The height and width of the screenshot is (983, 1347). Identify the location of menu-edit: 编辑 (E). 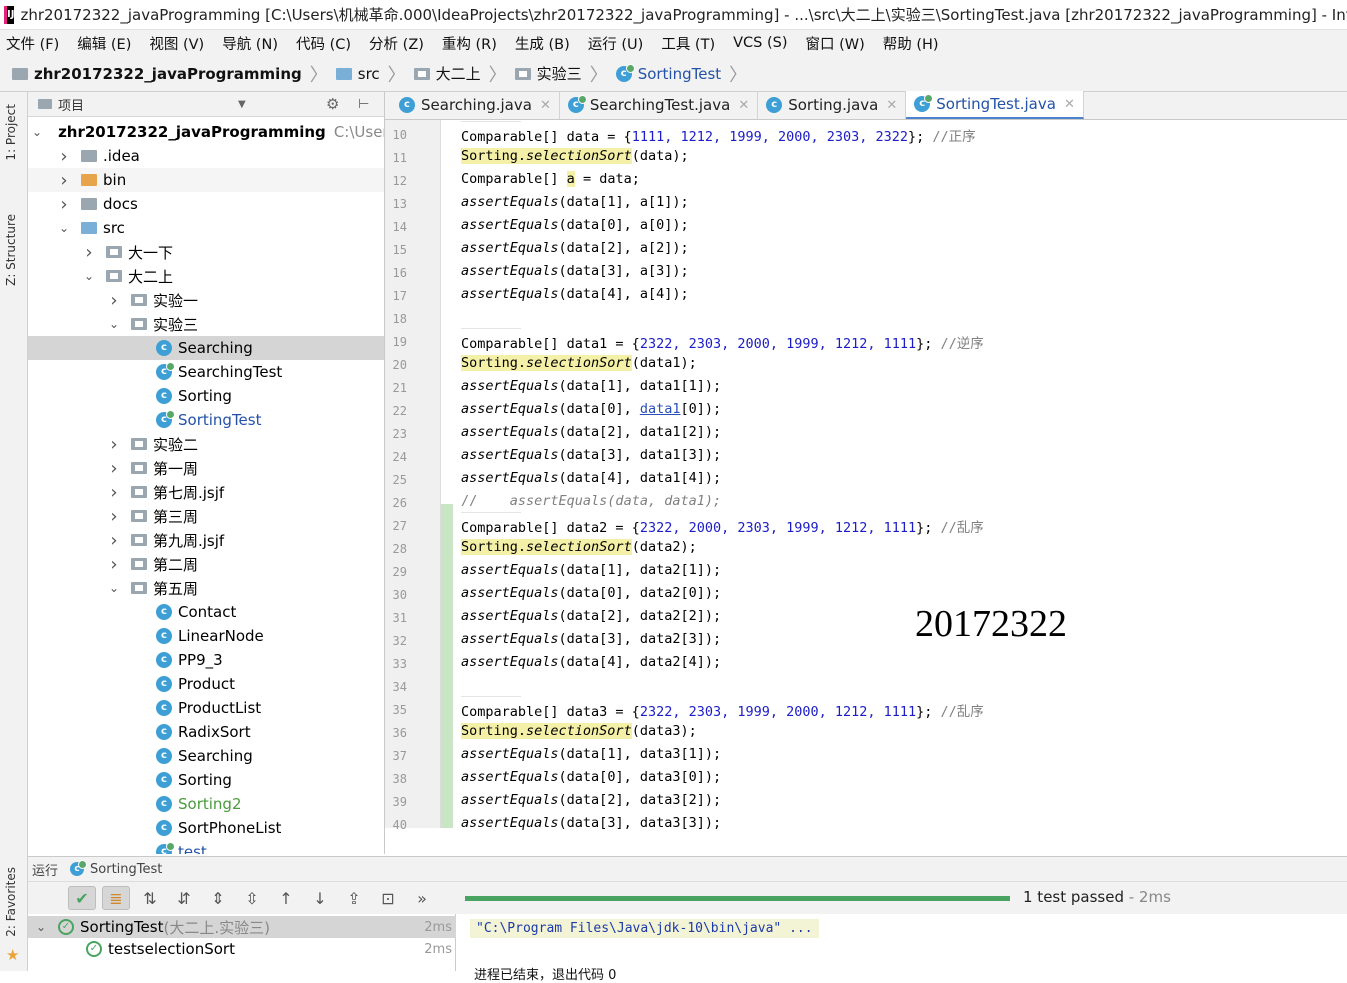
(104, 43).